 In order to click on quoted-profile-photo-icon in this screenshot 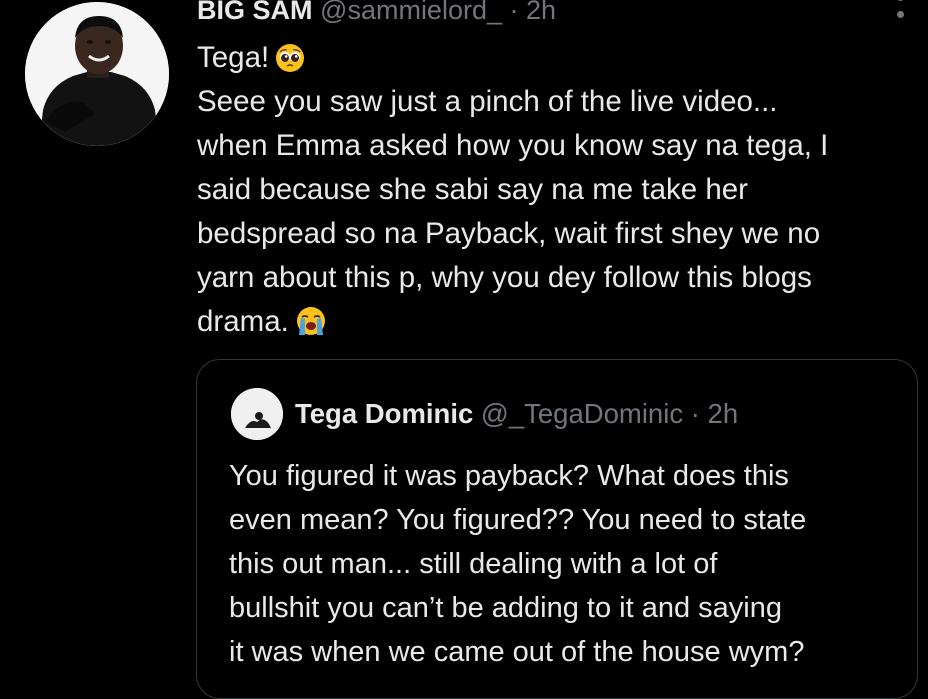, I will do `click(257, 414)`.